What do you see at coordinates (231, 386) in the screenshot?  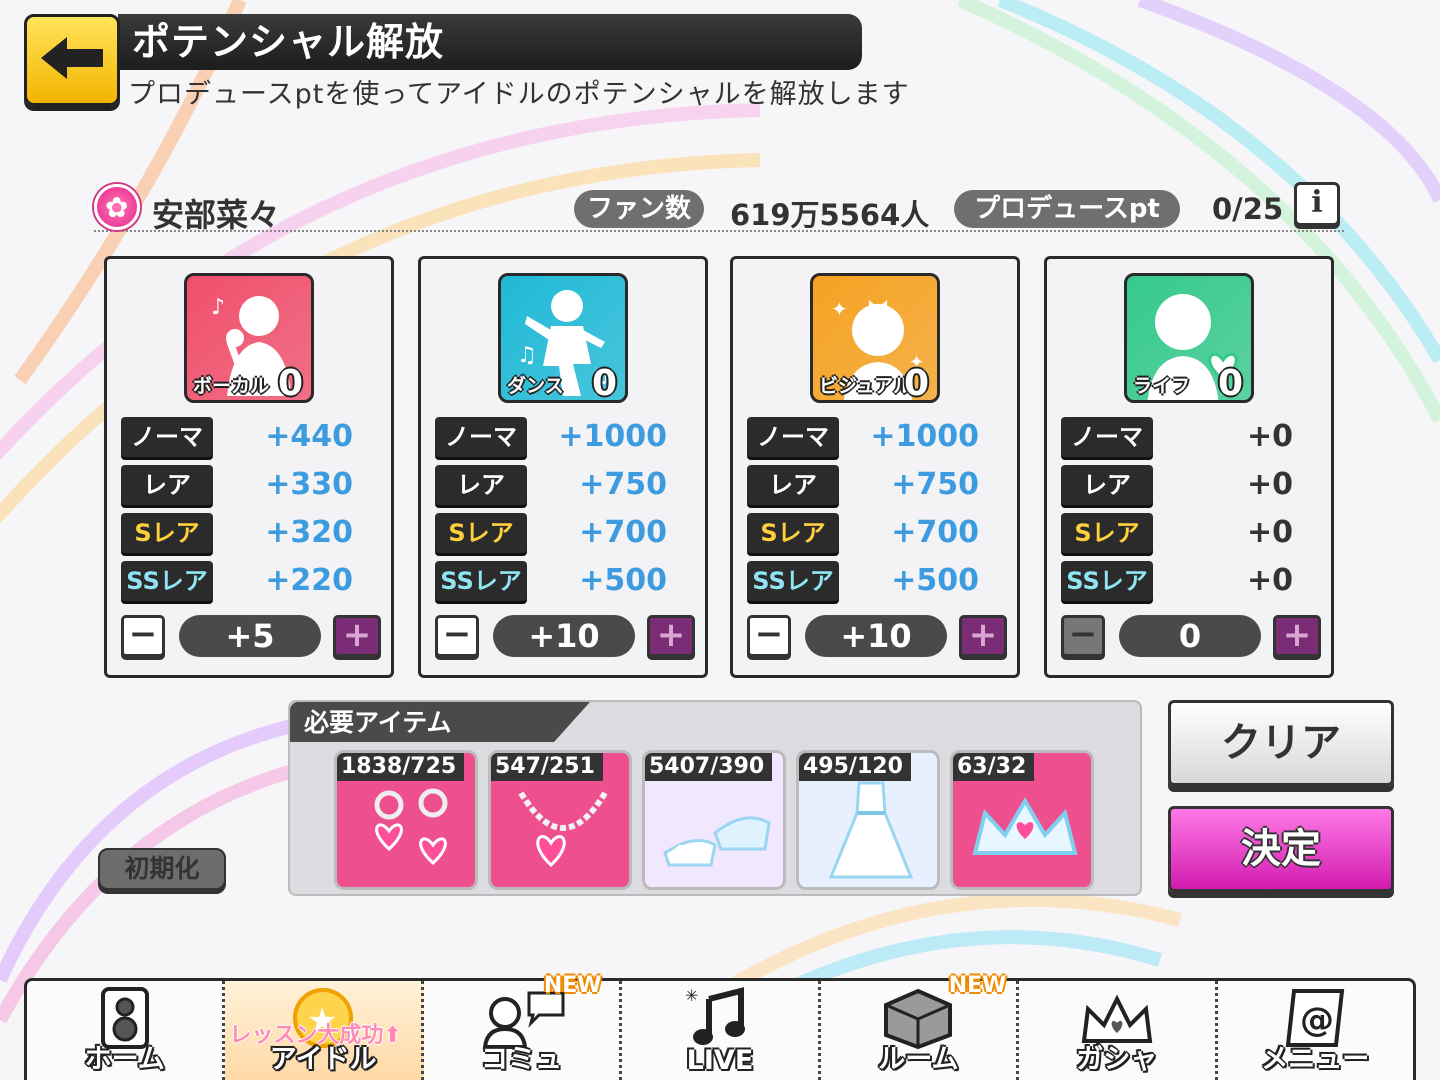 I see `stat-label: ボーカル` at bounding box center [231, 386].